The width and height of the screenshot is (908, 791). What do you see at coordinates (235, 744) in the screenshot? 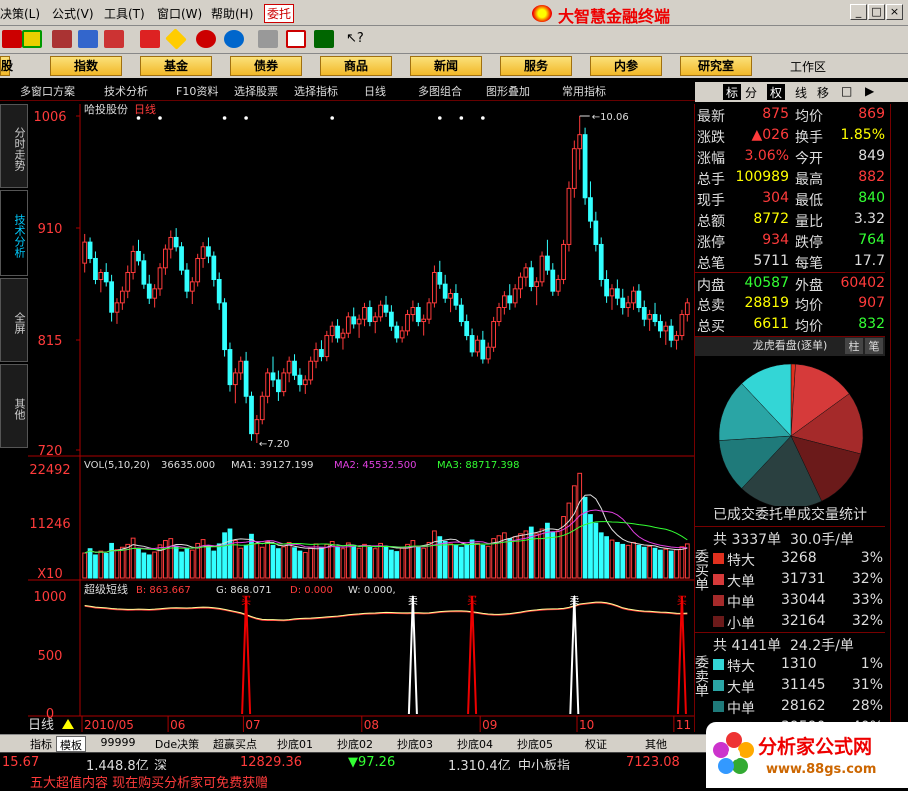
I see `btab-super-buy: 超赢买点` at bounding box center [235, 744].